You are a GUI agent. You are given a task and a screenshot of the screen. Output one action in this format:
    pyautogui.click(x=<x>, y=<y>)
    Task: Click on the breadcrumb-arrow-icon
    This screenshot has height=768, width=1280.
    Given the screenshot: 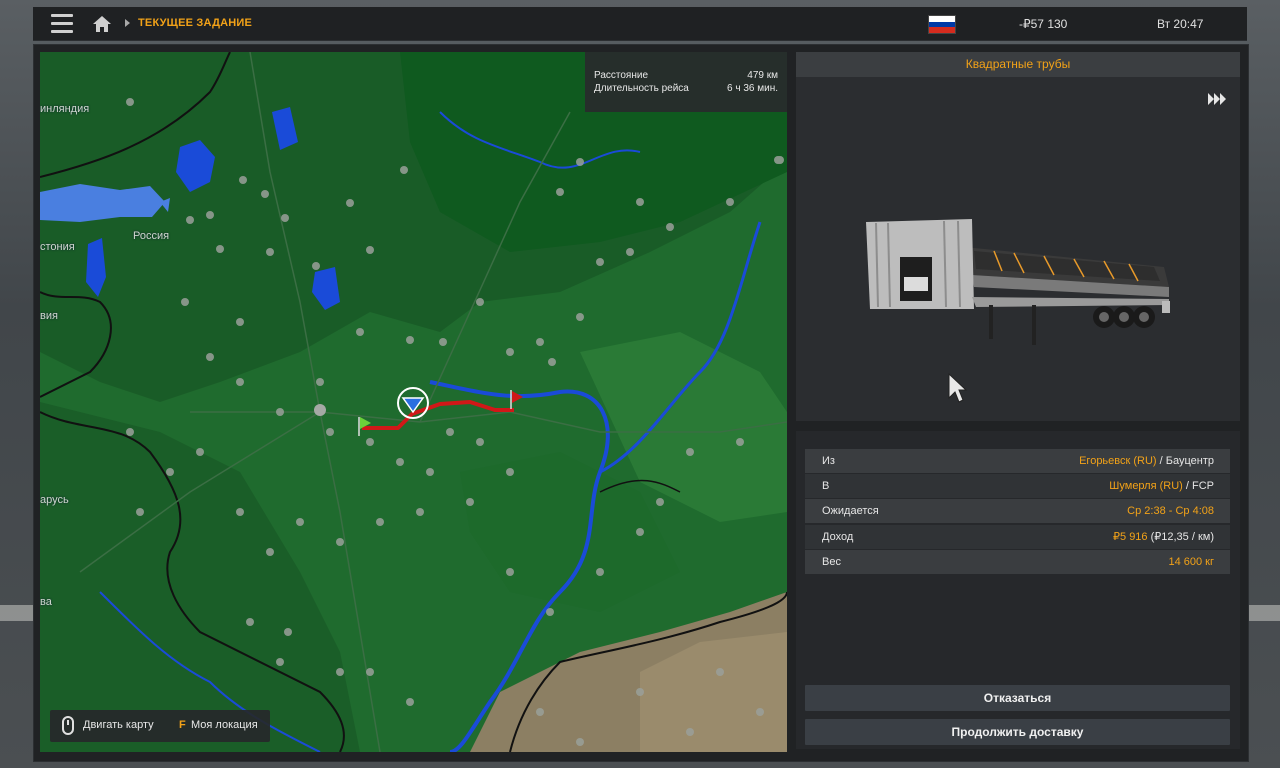 What is the action you would take?
    pyautogui.click(x=127, y=23)
    